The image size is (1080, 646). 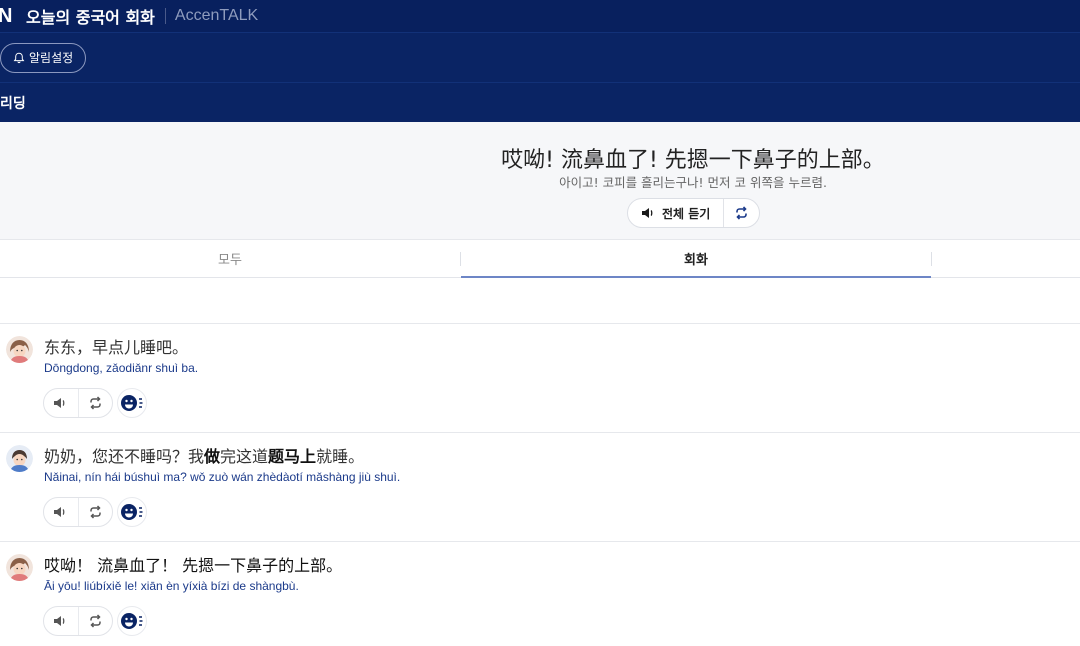 I want to click on brand-name: AccenTALK, so click(x=216, y=15).